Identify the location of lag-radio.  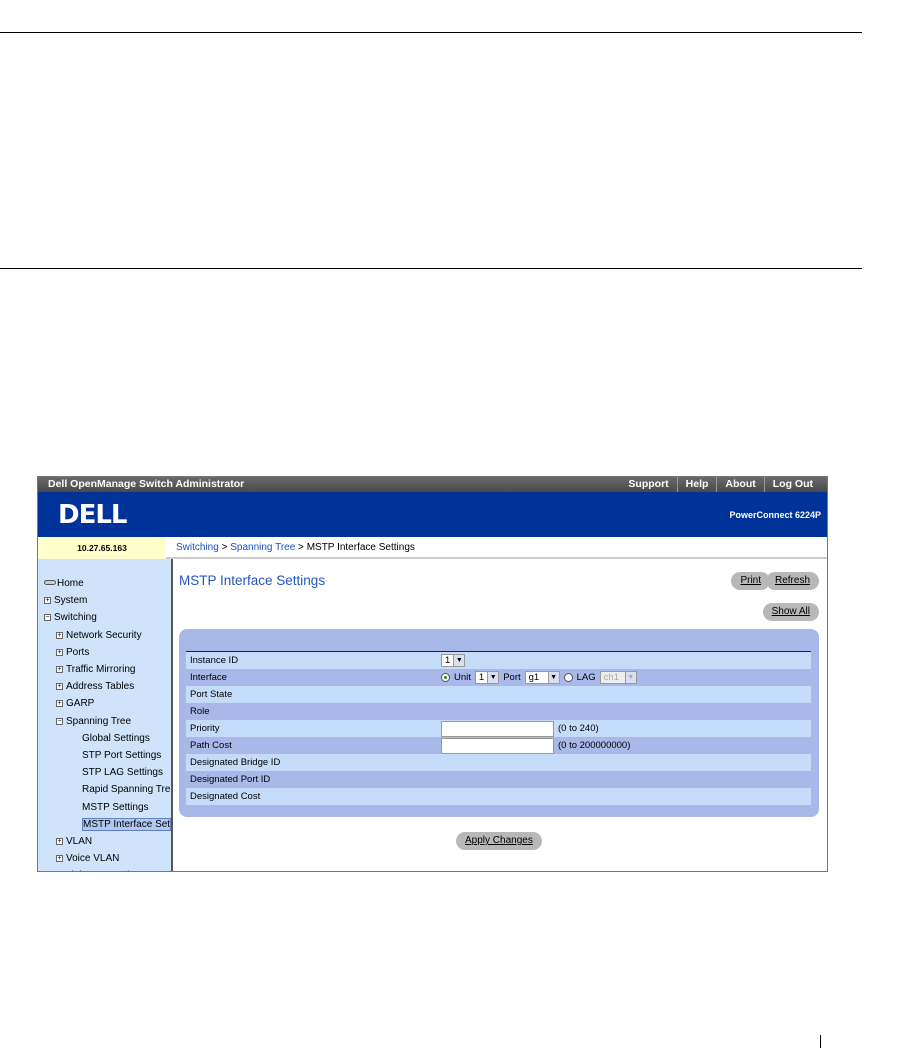
(568, 677).